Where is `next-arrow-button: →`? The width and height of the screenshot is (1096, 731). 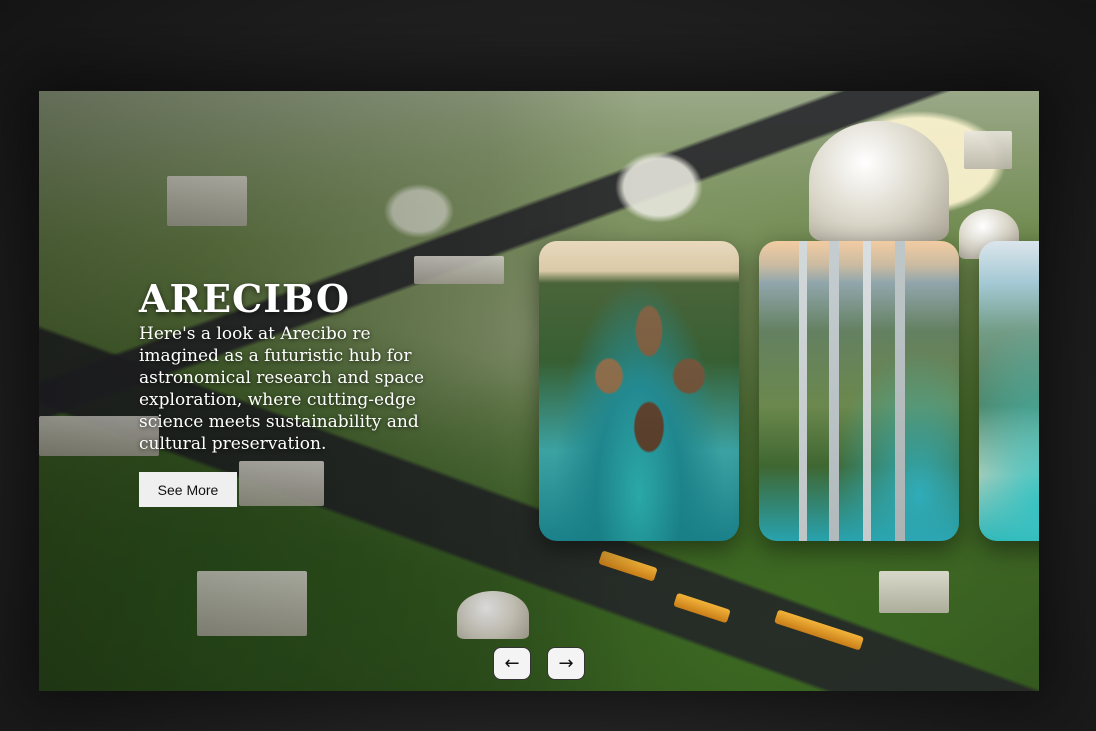
next-arrow-button: → is located at coordinates (566, 663).